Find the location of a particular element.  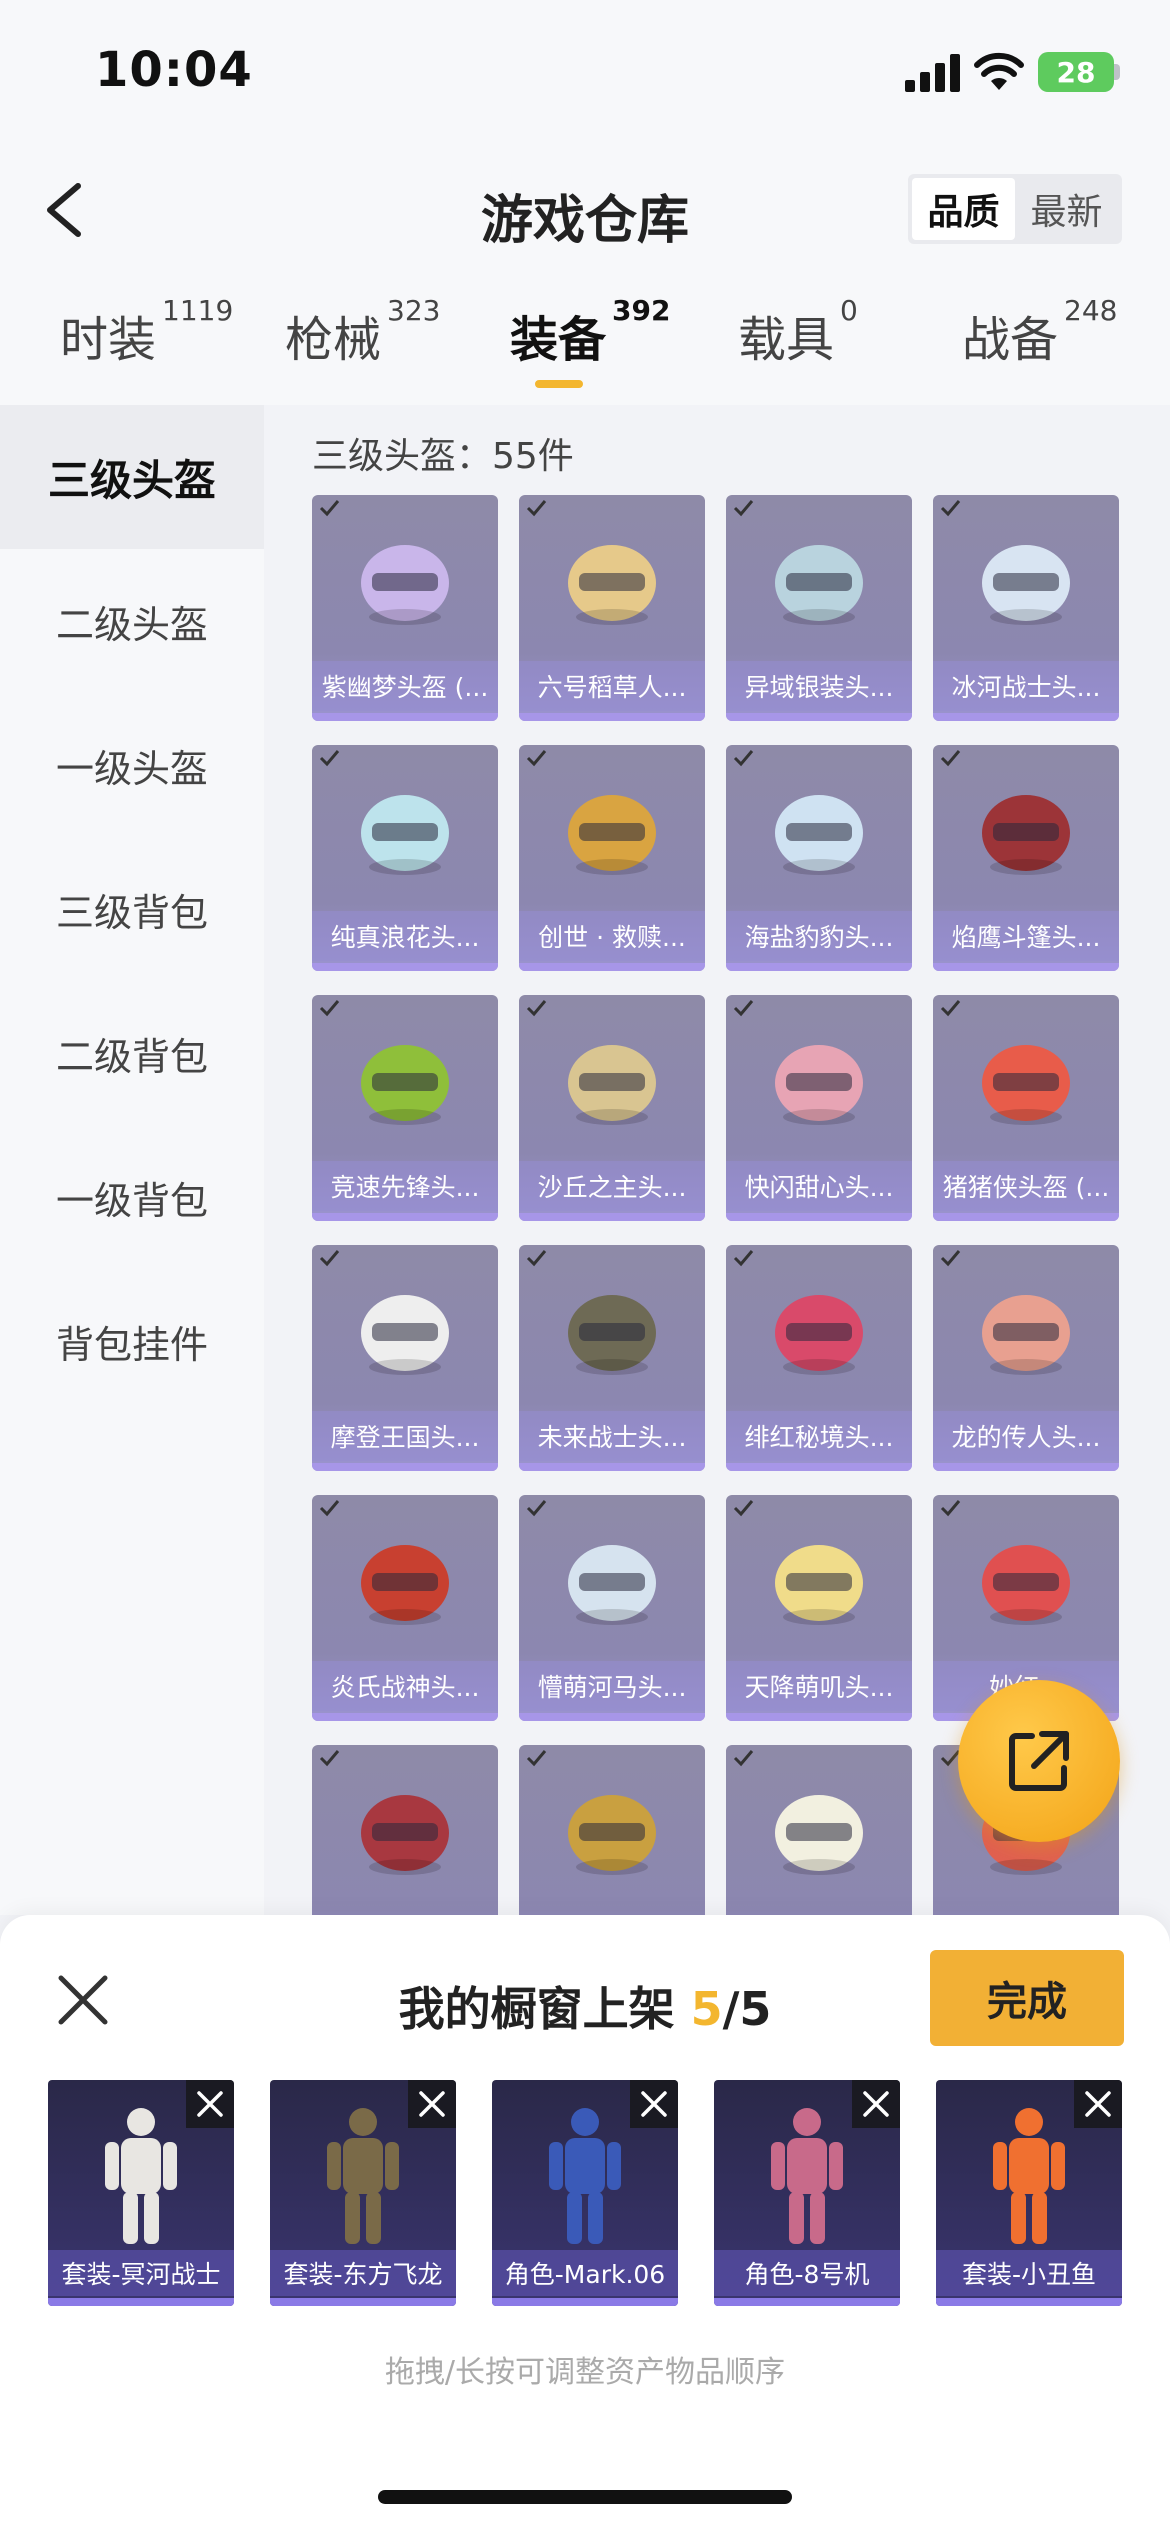

tab-label: 装备 is located at coordinates (558, 340).